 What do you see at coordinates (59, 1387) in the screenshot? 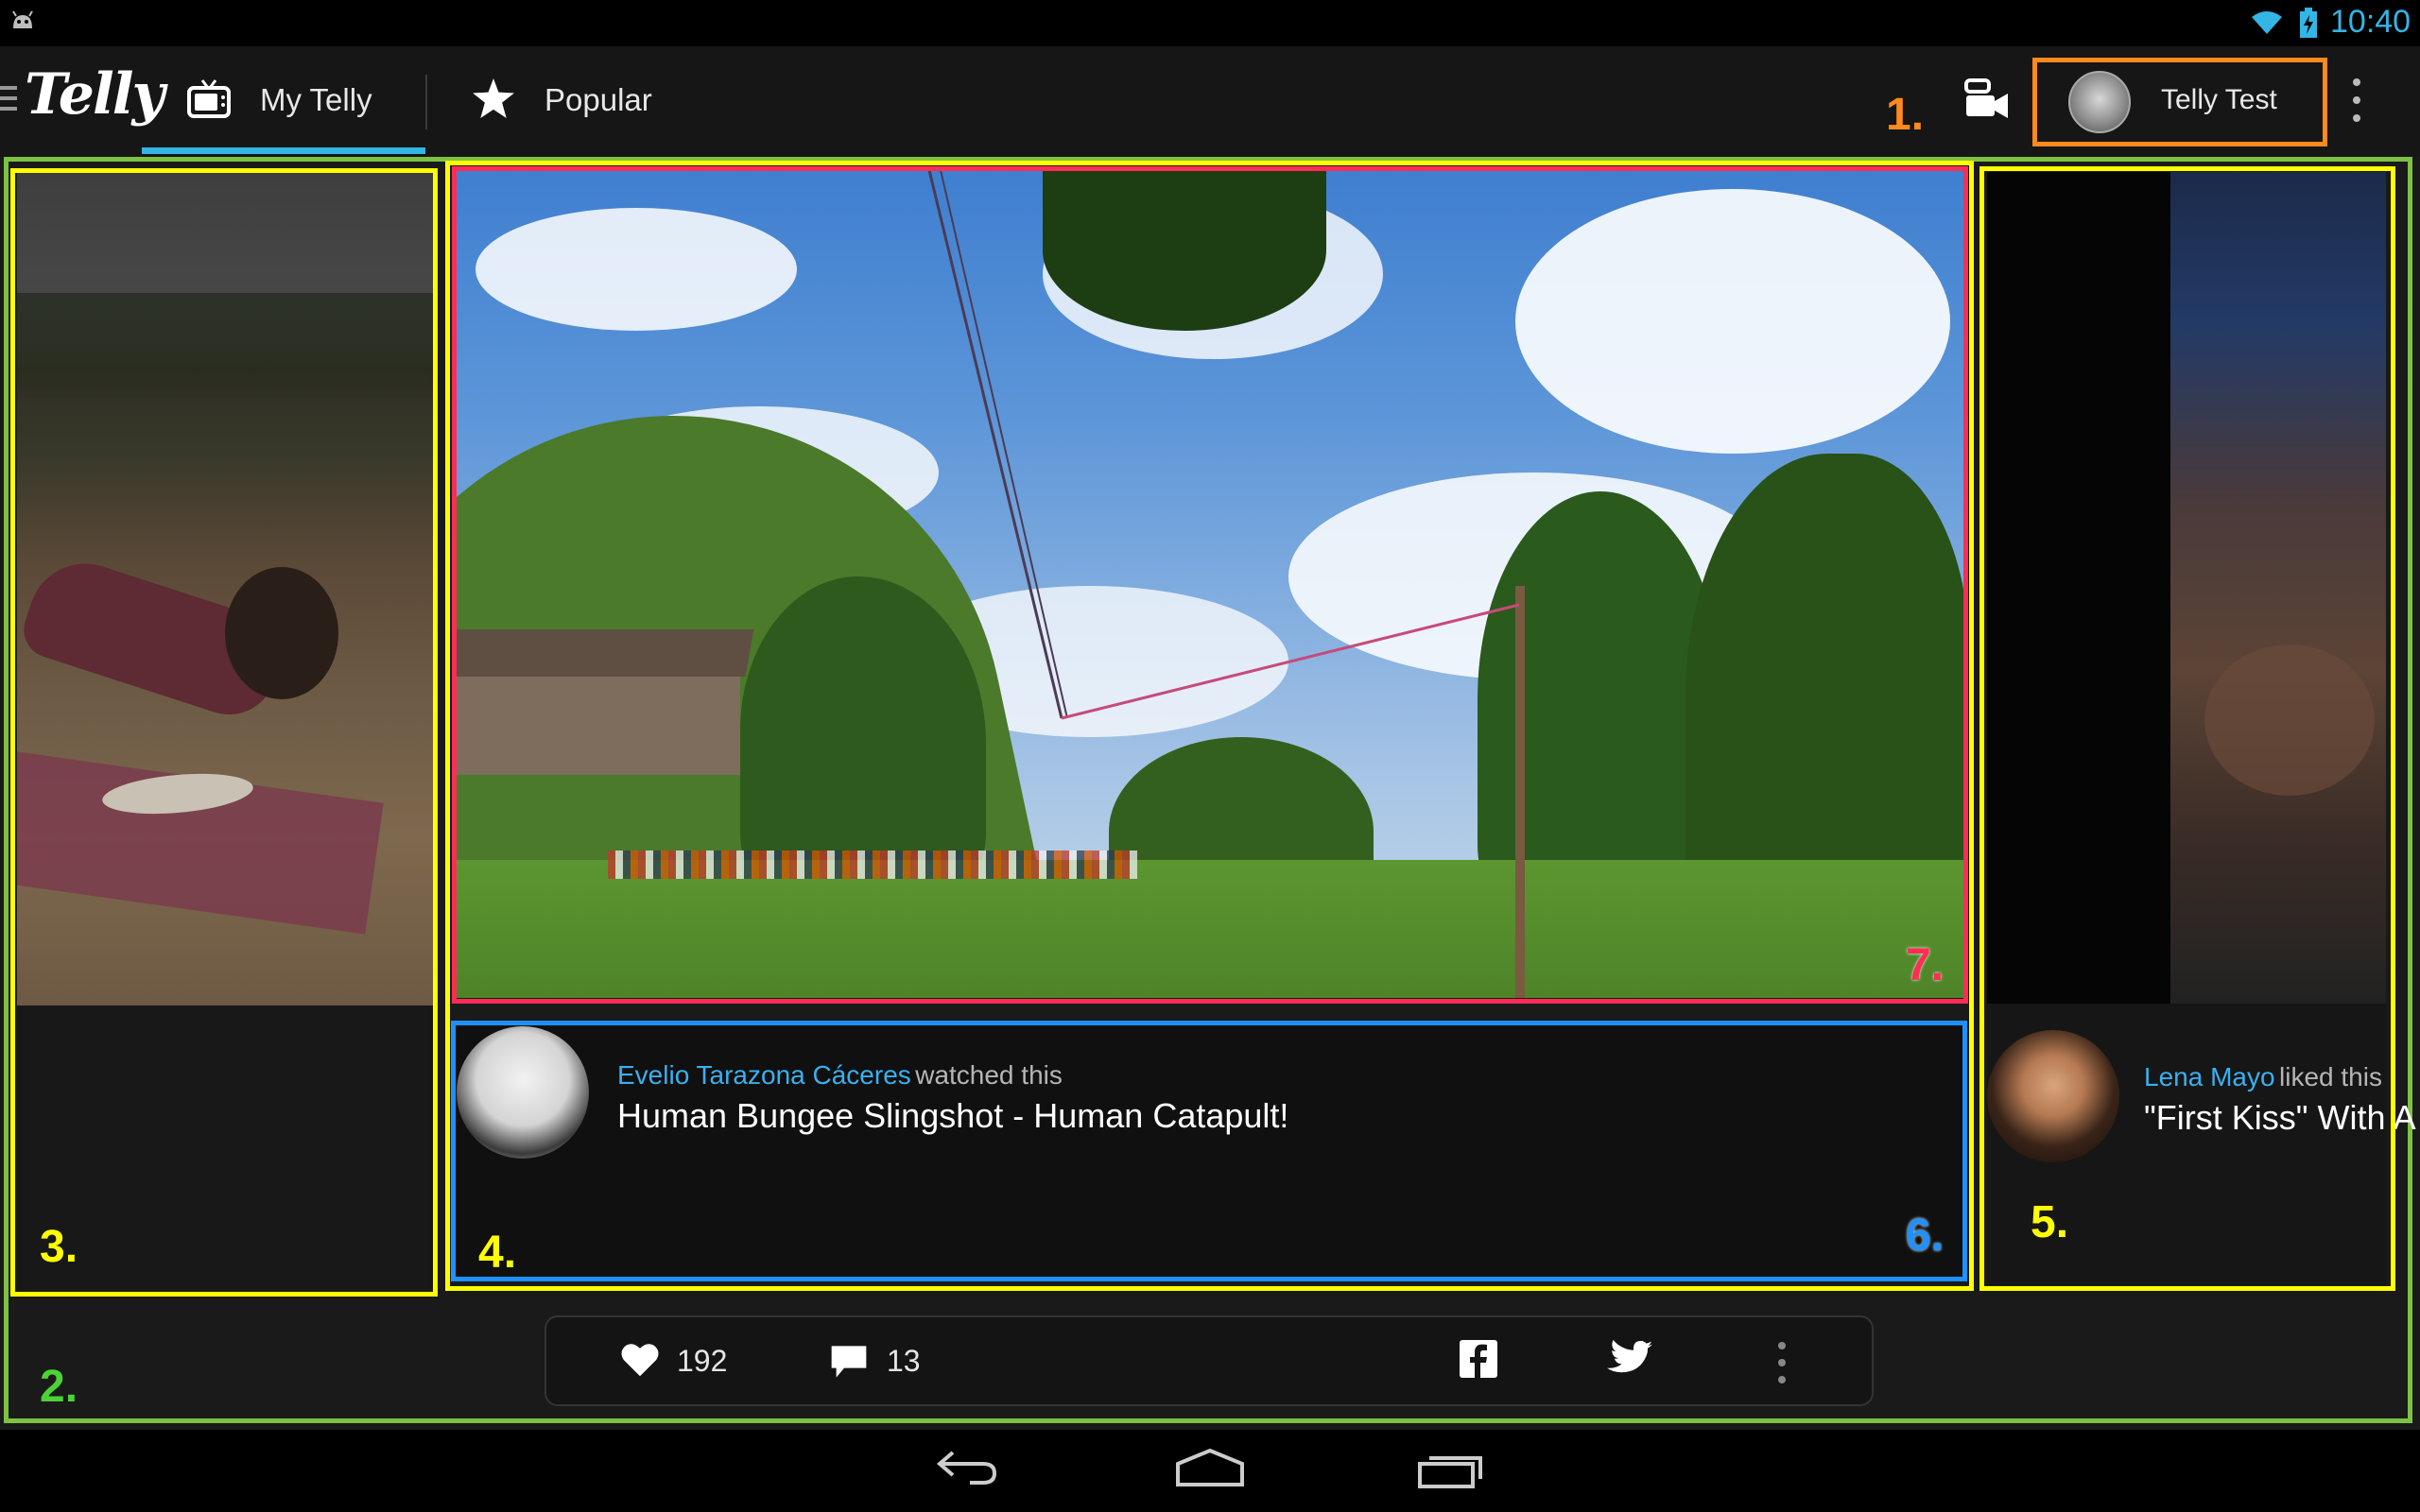
I see `annotation-2: 2.` at bounding box center [59, 1387].